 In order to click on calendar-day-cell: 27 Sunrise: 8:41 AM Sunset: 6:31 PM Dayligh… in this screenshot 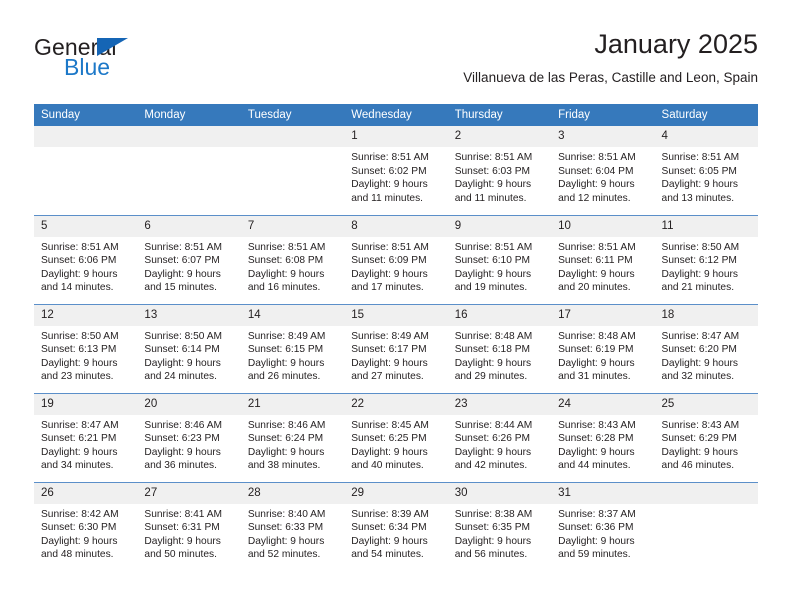, I will do `click(189, 526)`.